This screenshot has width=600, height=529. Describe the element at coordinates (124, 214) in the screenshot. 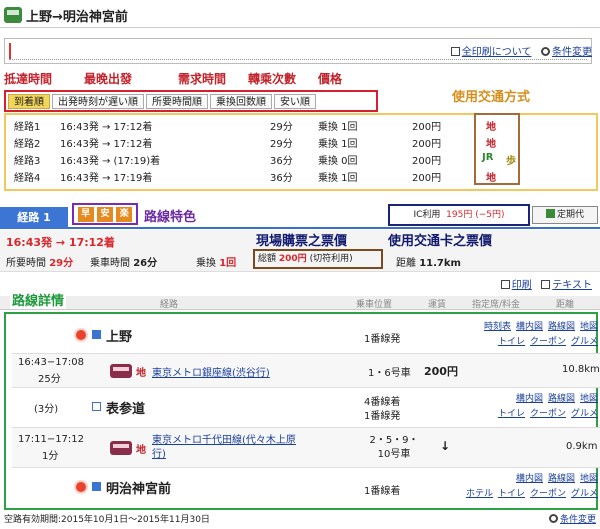

I see `feature-easy-icon: 楽` at that location.